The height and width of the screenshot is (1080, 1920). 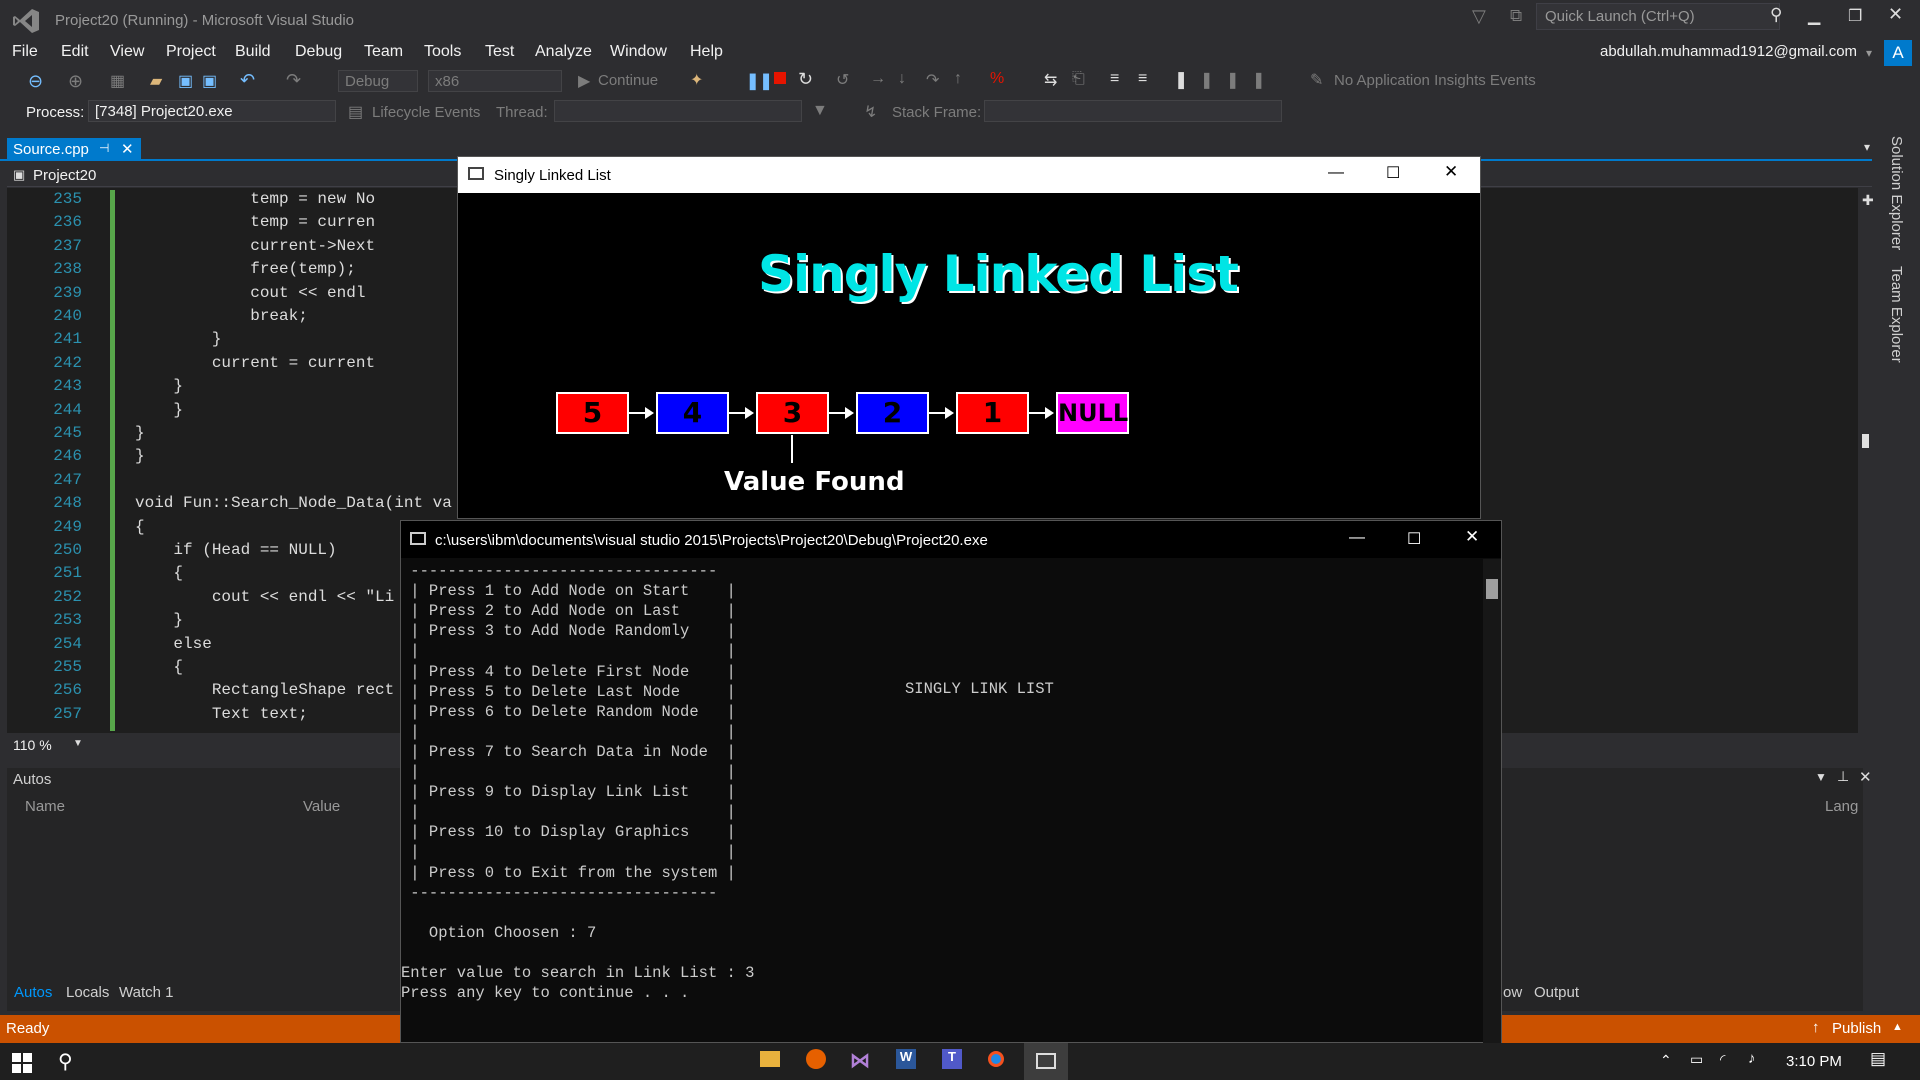 What do you see at coordinates (191, 52) in the screenshot?
I see `menu-project: Project` at bounding box center [191, 52].